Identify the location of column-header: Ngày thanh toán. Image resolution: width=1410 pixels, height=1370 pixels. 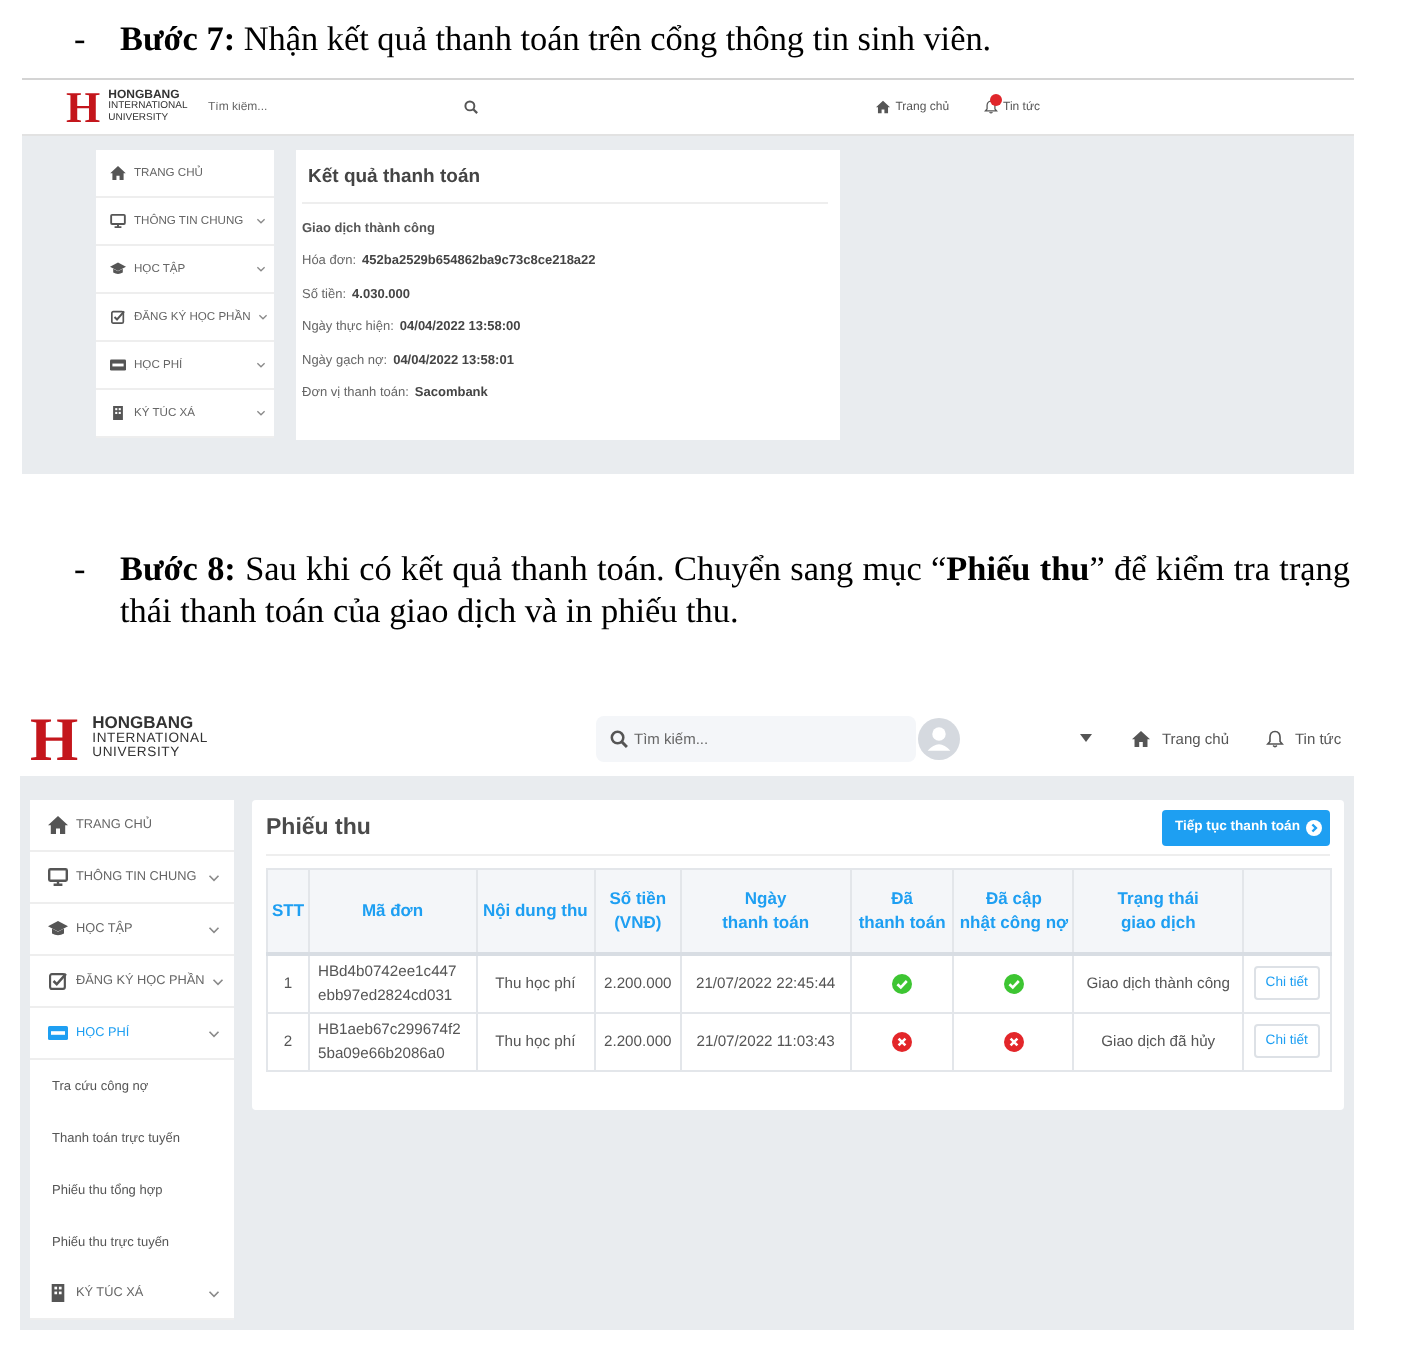
(765, 911).